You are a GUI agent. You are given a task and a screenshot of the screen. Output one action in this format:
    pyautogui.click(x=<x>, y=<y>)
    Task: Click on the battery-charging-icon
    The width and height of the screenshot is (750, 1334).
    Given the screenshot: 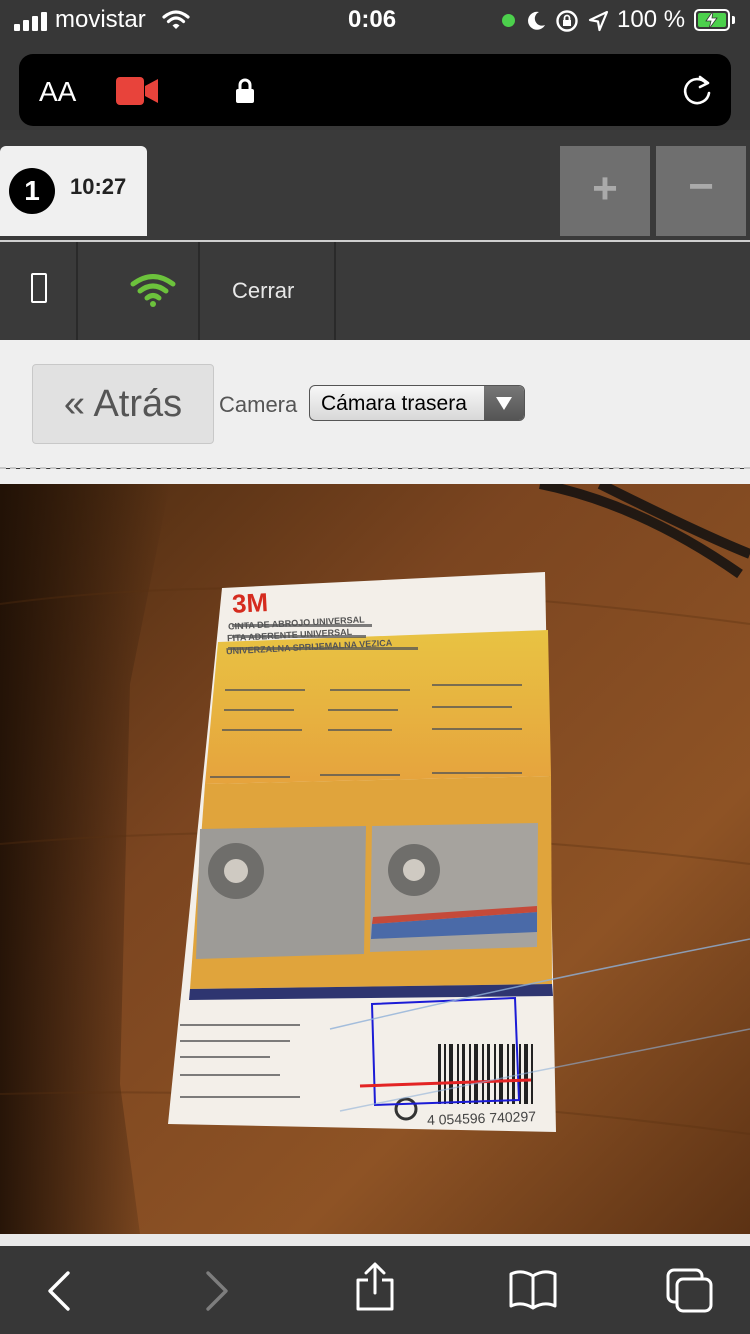 What is the action you would take?
    pyautogui.click(x=712, y=20)
    